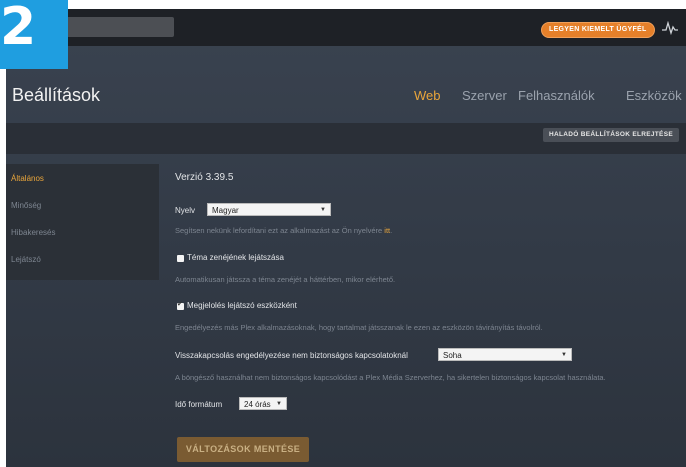  Describe the element at coordinates (235, 257) in the screenshot. I see `theme-music-label: Téma zenéjének lejátszása` at that location.